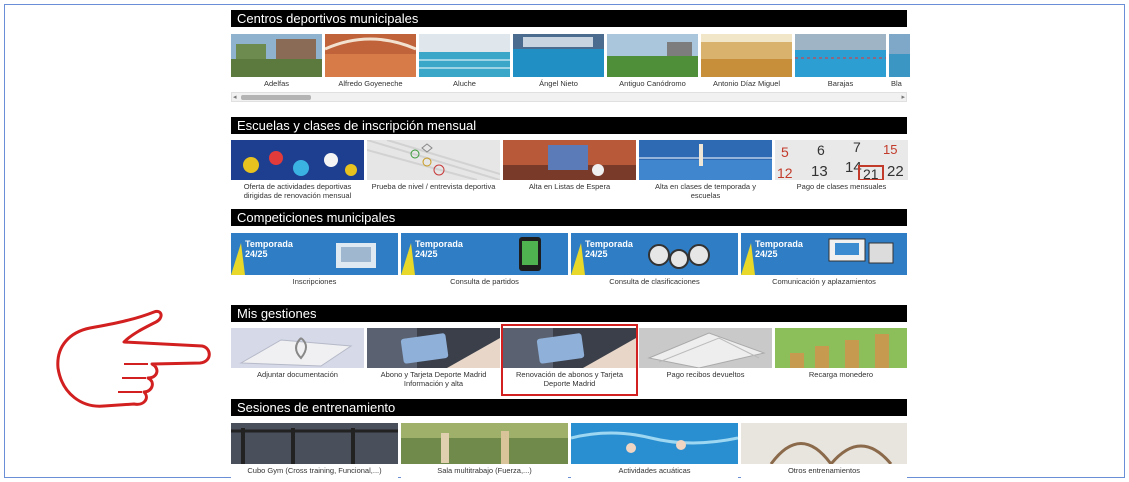 This screenshot has height=482, width=1129. Describe the element at coordinates (433, 170) in the screenshot. I see `escuela-card-prueba-nivel: Prueba de nivel / entrevista deportiva` at that location.